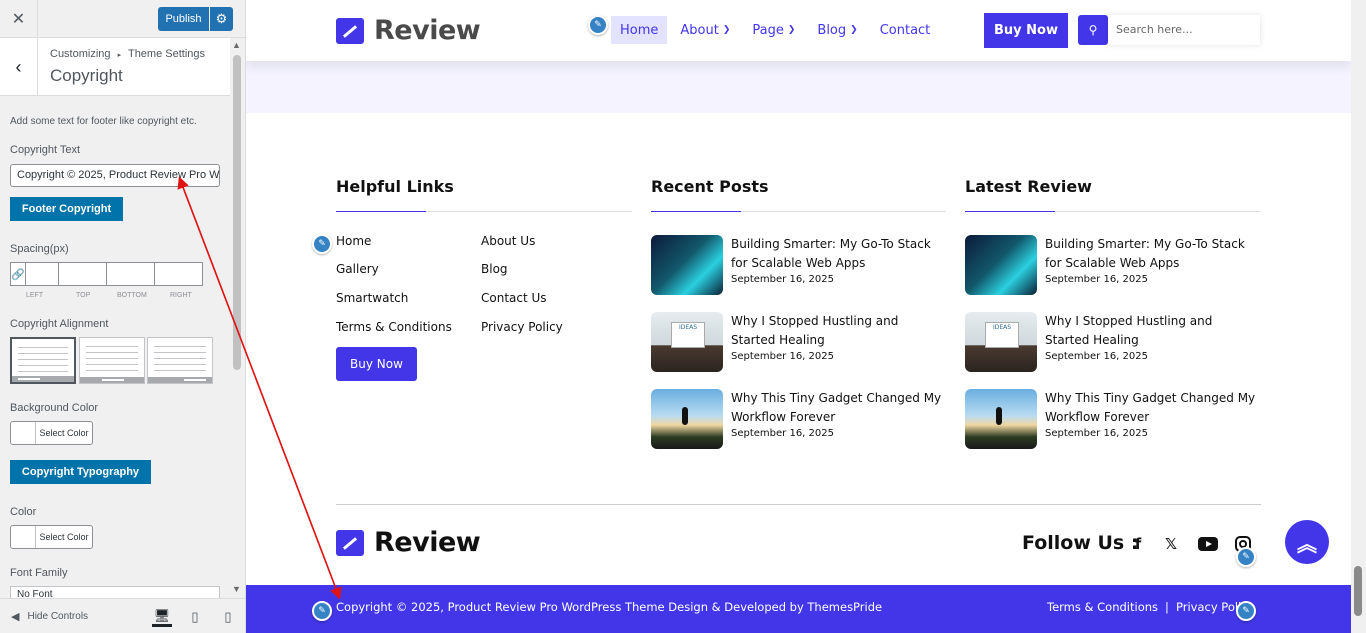 The image size is (1366, 633). I want to click on footer-buy-now-button: Buy Now, so click(376, 364).